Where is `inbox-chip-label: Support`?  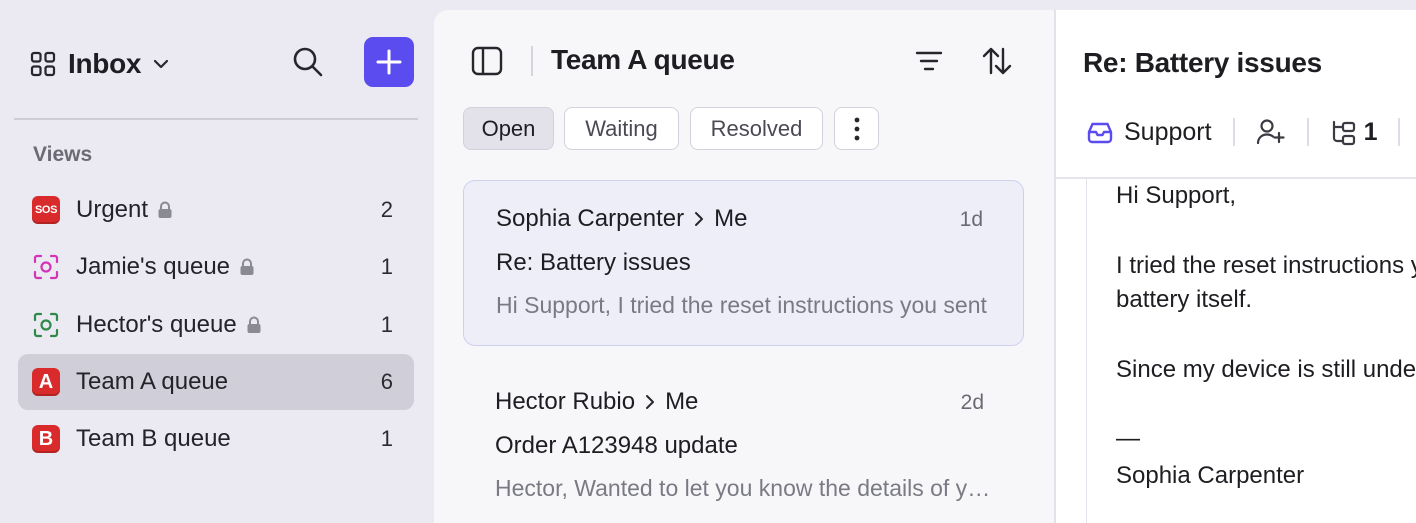 inbox-chip-label: Support is located at coordinates (1168, 131).